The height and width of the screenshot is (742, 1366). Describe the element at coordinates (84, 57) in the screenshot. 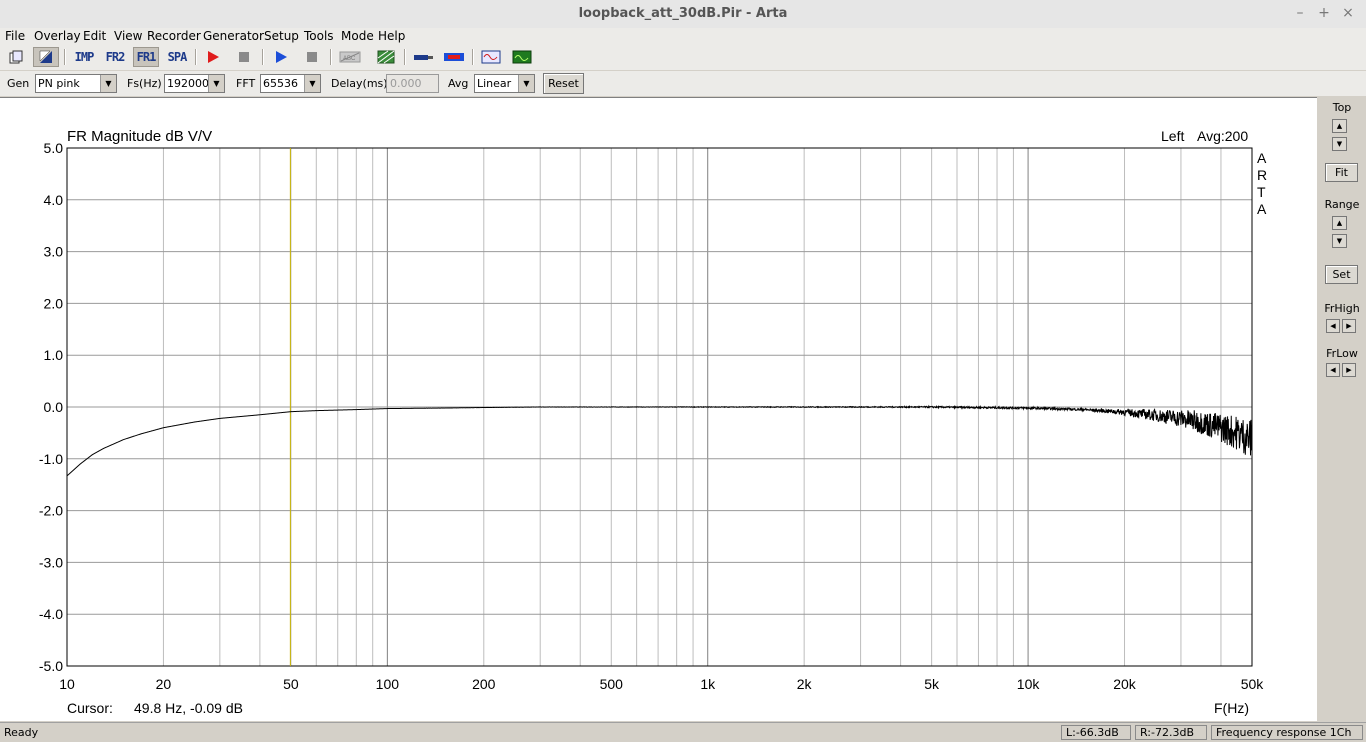

I see `imp-mode-button: IMP` at that location.